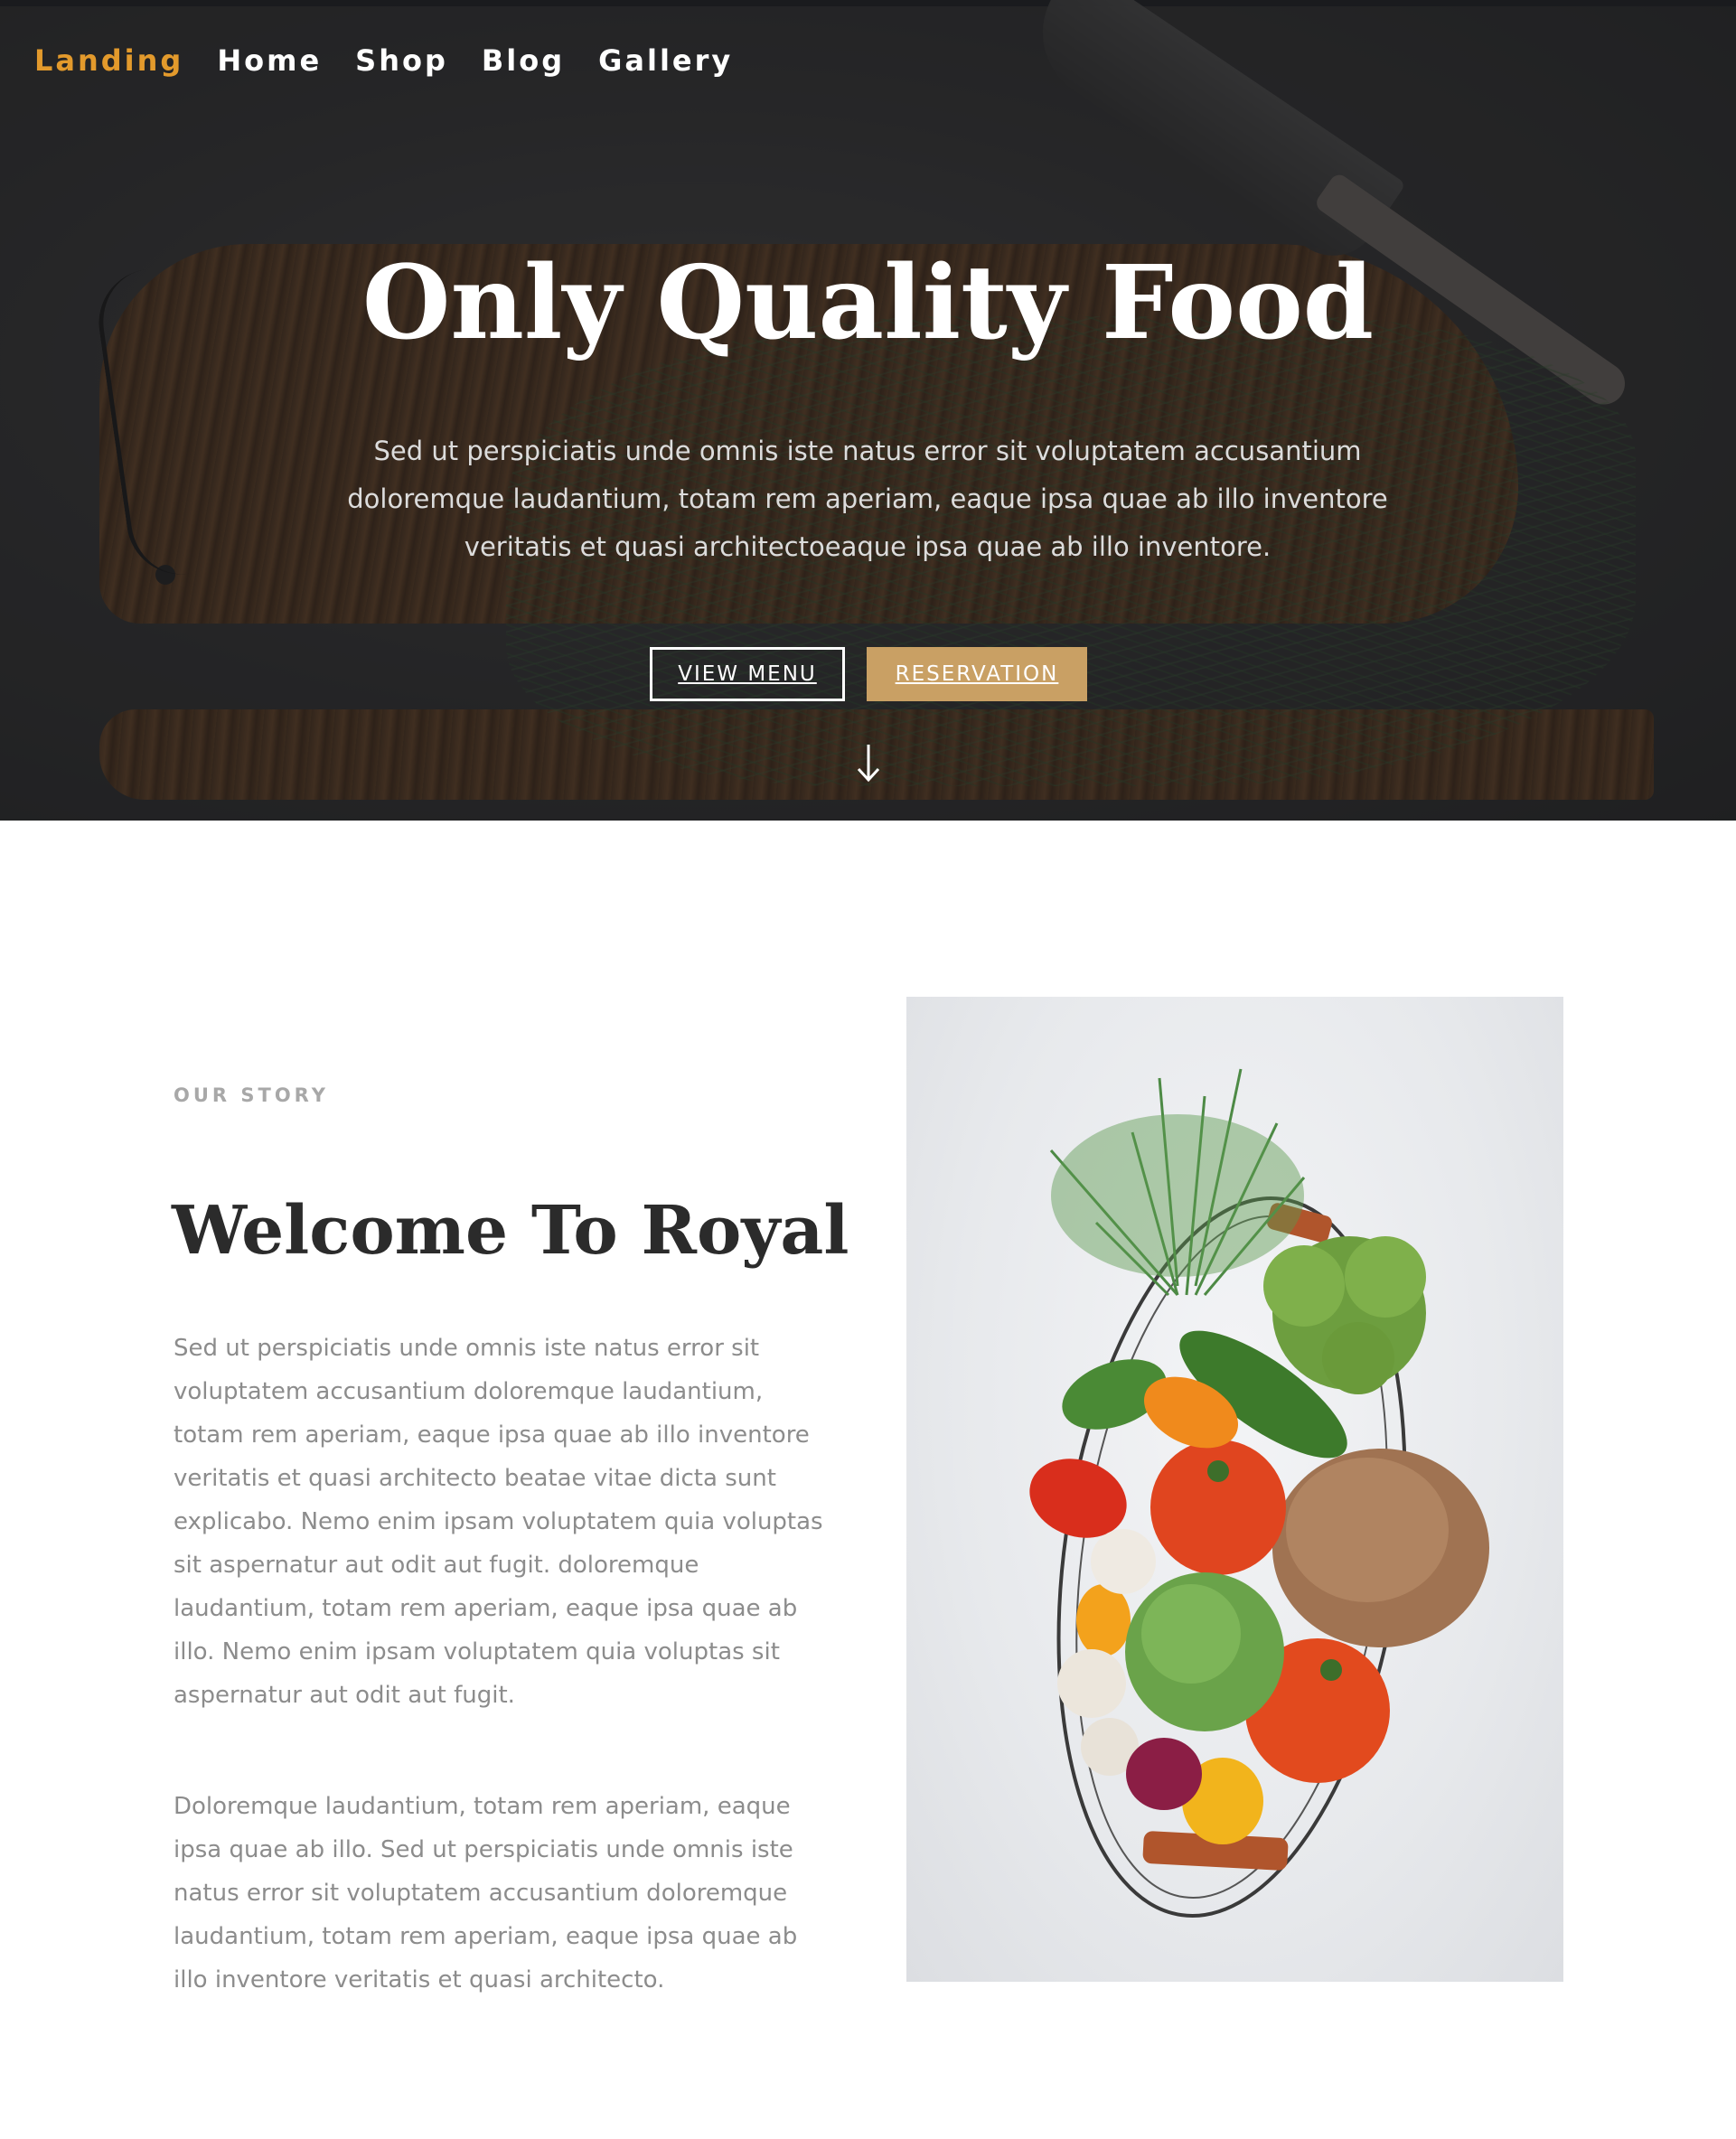 Image resolution: width=1736 pixels, height=2139 pixels. I want to click on main-nav: Landing Home Shop Blog Gallery, so click(400, 61).